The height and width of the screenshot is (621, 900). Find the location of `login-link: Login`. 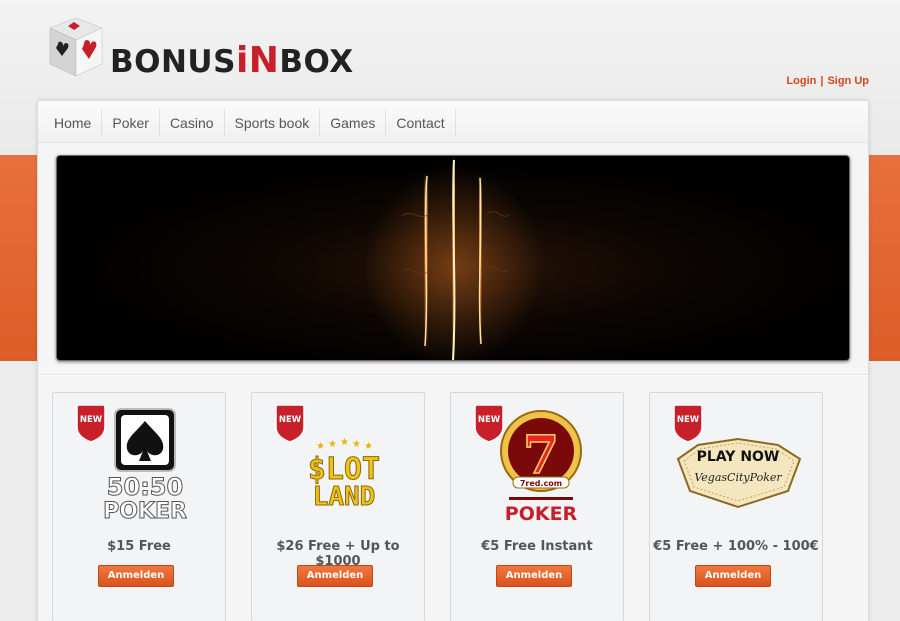

login-link: Login is located at coordinates (801, 81).